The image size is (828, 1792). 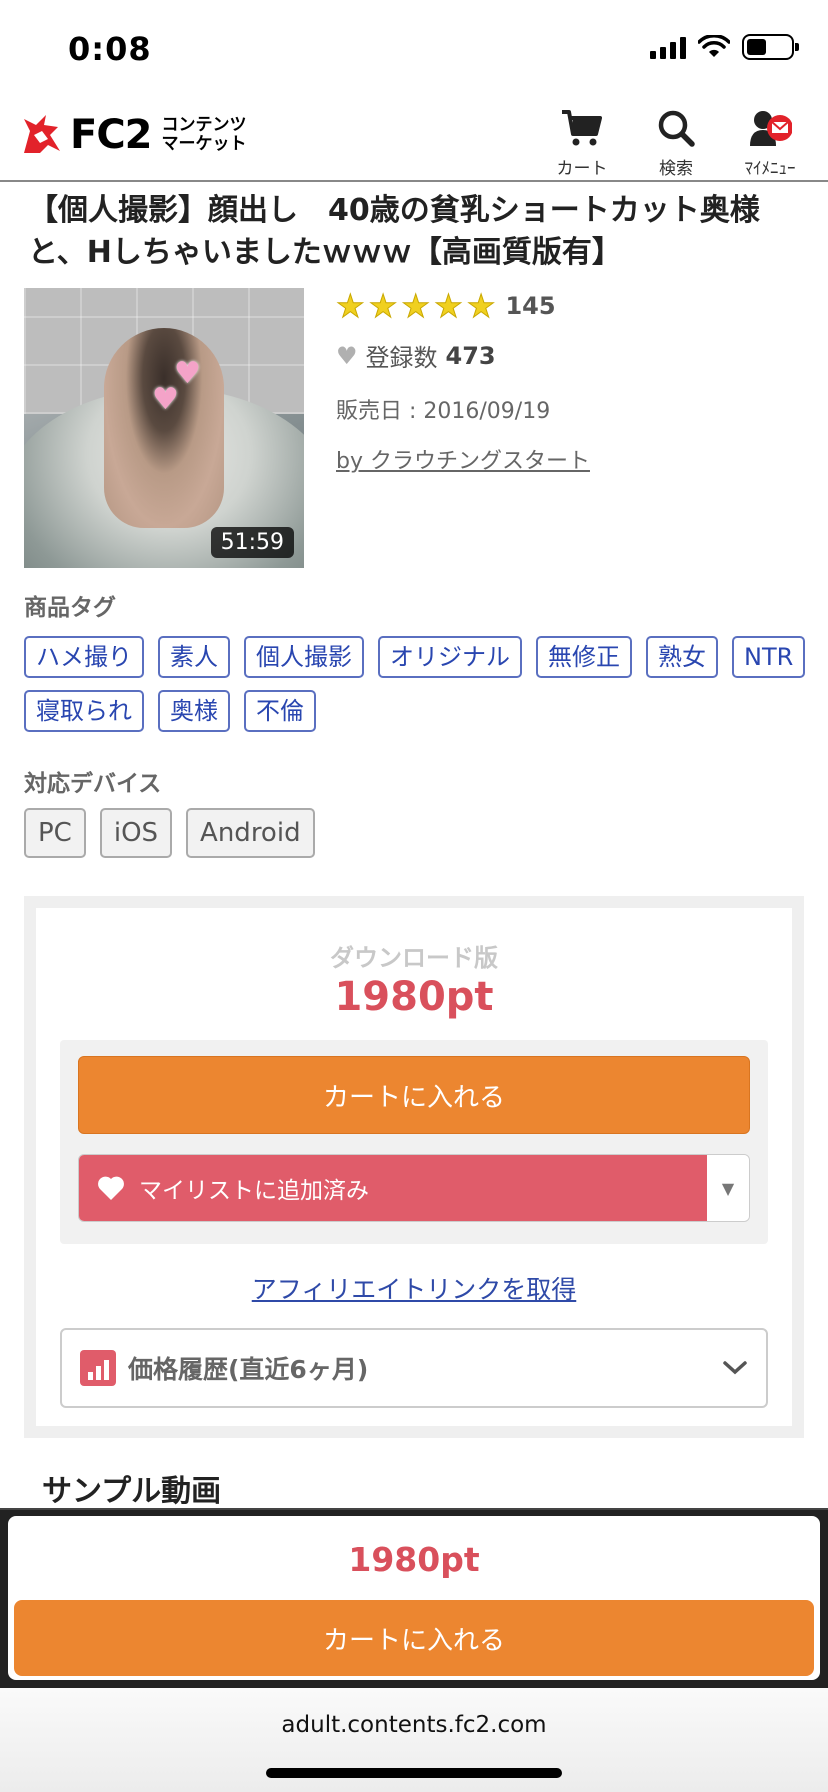 I want to click on tag: 奥様, so click(x=194, y=711).